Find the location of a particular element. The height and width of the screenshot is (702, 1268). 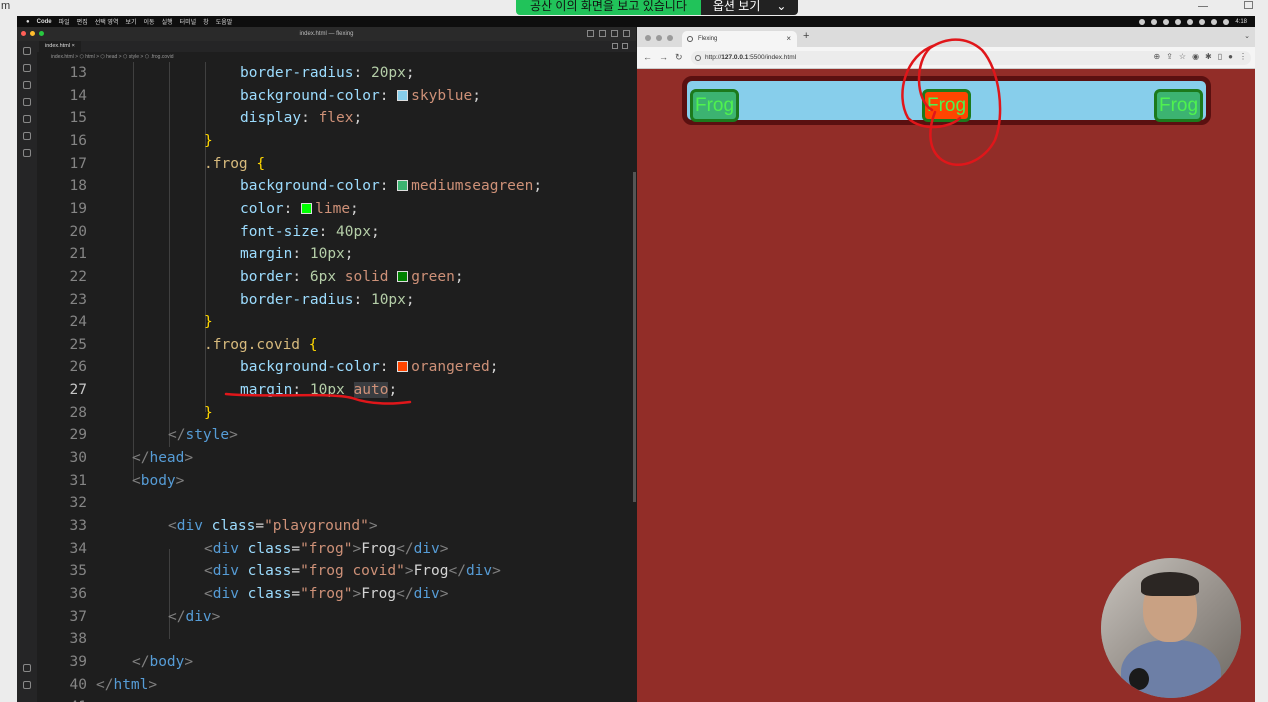

code-line: 13 border-radius: 20px; is located at coordinates (242, 73).